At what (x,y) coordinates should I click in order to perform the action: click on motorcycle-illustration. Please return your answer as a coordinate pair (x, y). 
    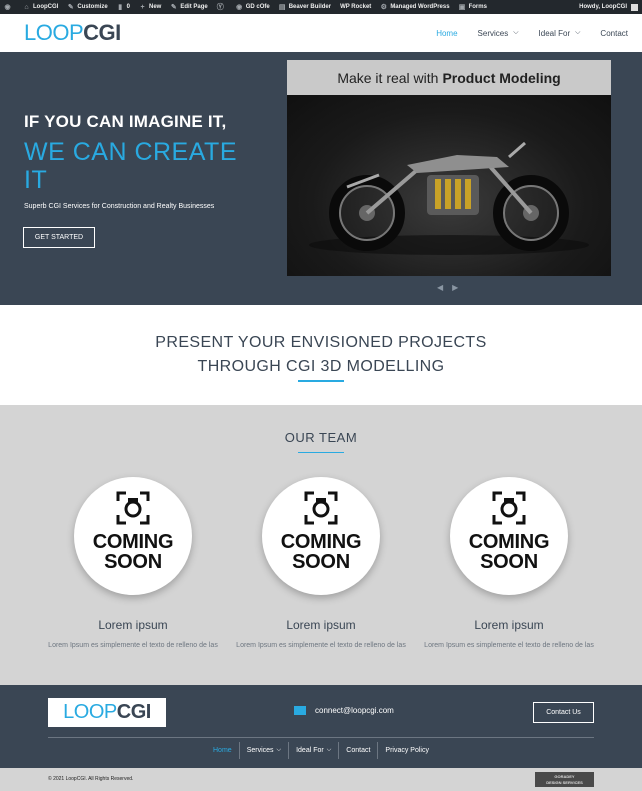
    Looking at the image, I should click on (449, 198).